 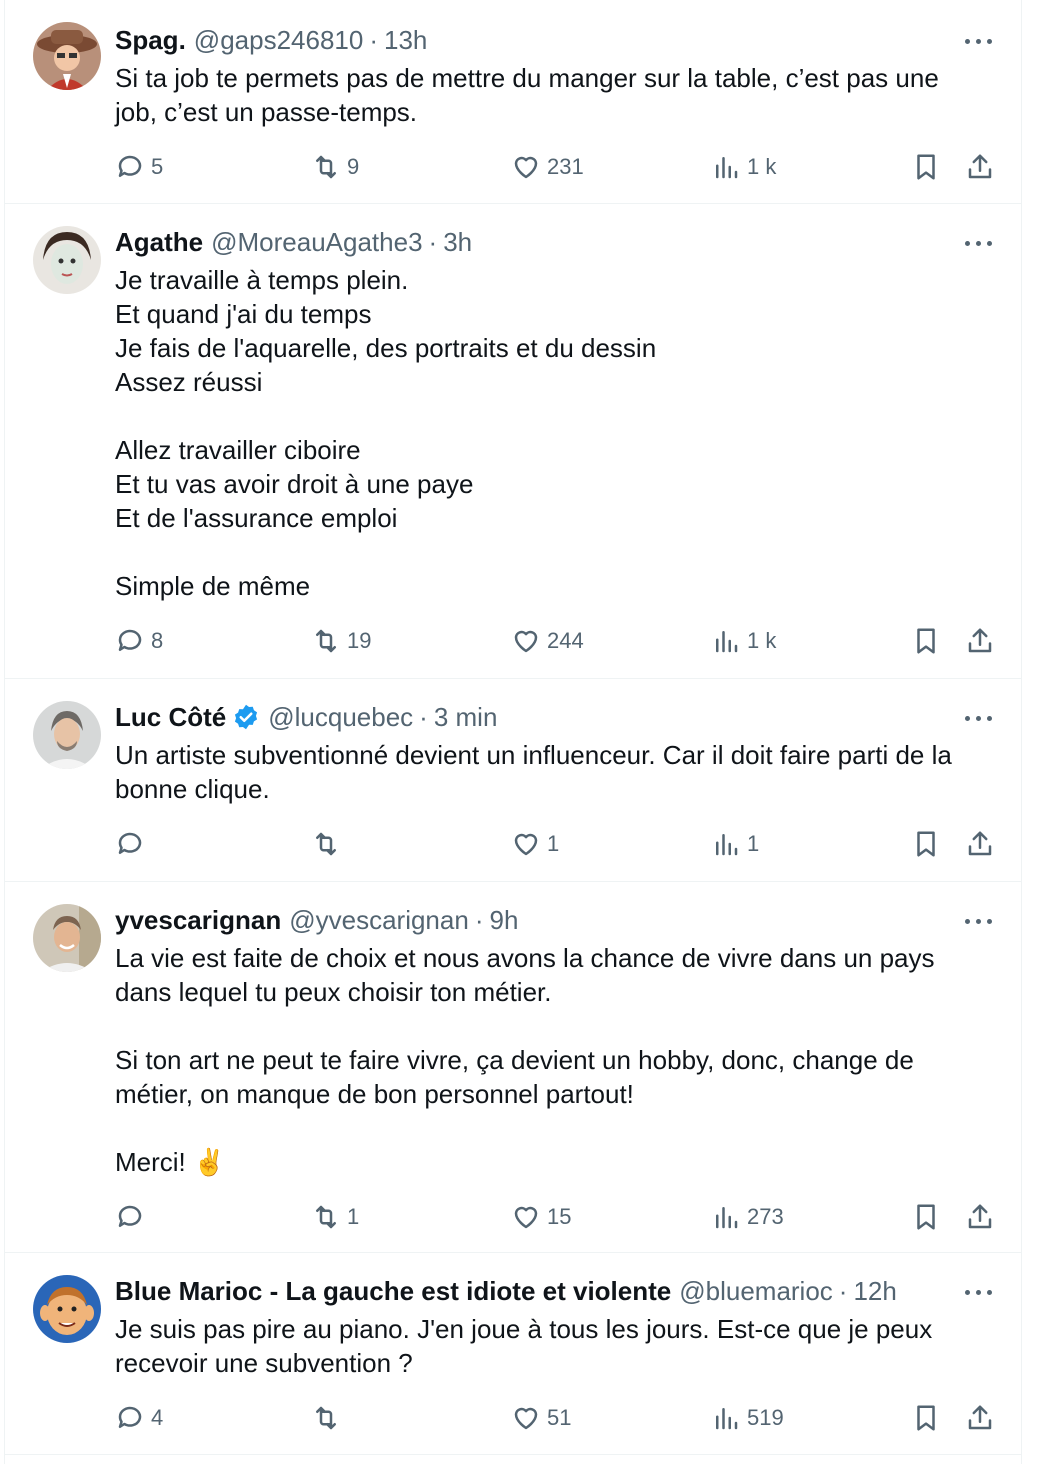 I want to click on views-button: 1, so click(x=735, y=844).